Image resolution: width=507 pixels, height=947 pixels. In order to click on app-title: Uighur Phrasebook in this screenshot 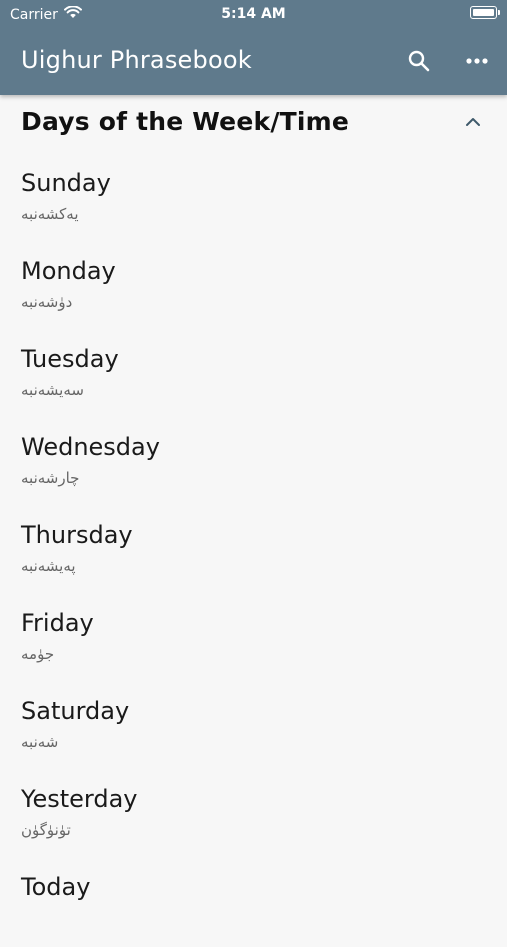, I will do `click(136, 60)`.